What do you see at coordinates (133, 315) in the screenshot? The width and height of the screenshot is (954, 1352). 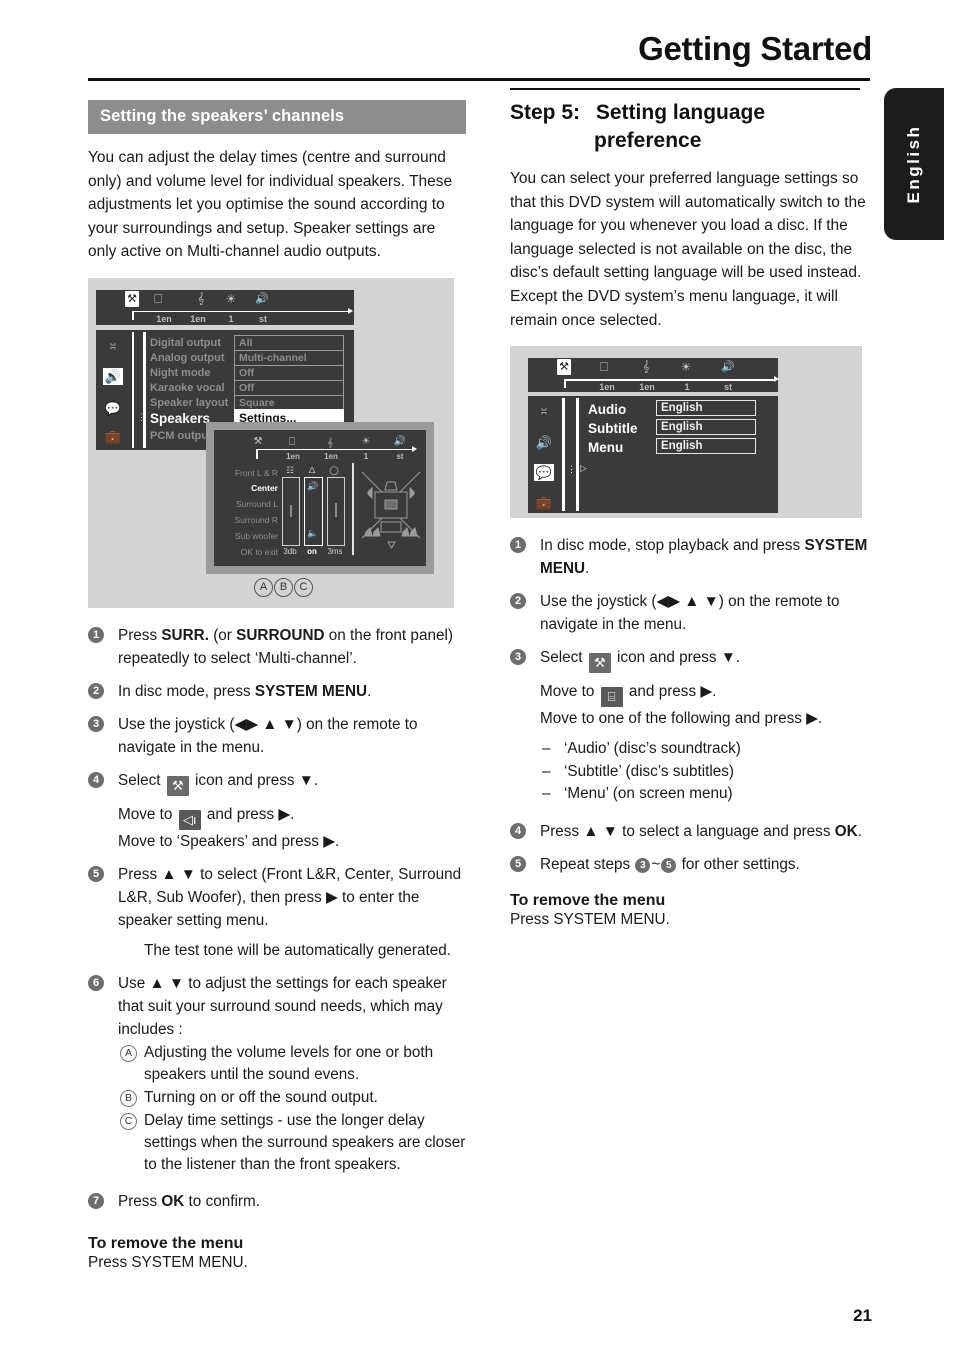 I see `osd-axis-tick` at bounding box center [133, 315].